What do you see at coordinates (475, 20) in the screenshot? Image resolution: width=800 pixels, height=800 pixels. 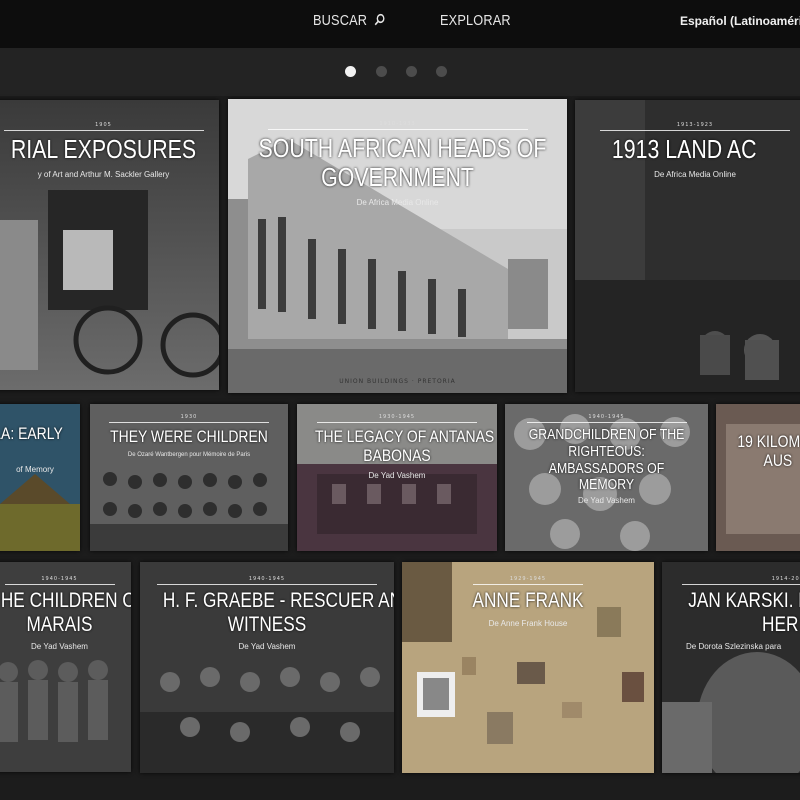 I see `explore-link: EXPLORAR` at bounding box center [475, 20].